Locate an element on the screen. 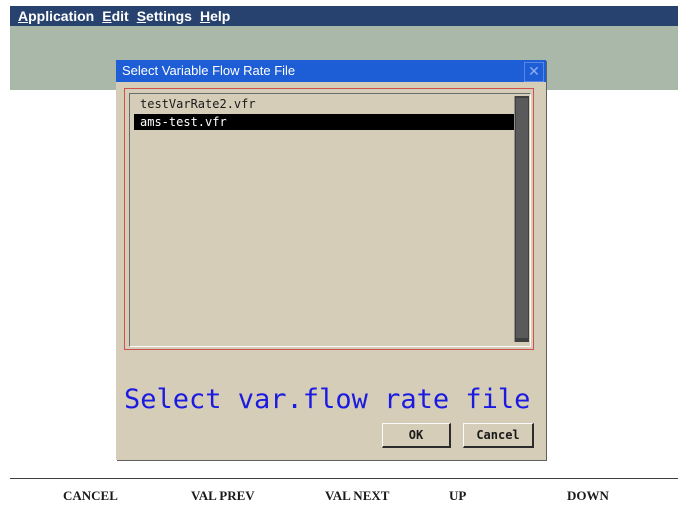 Image resolution: width=678 pixels, height=508 pixels. function-key-bar: CANCEL VAL PREV VAL NEXT UP DOWN is located at coordinates (344, 498).